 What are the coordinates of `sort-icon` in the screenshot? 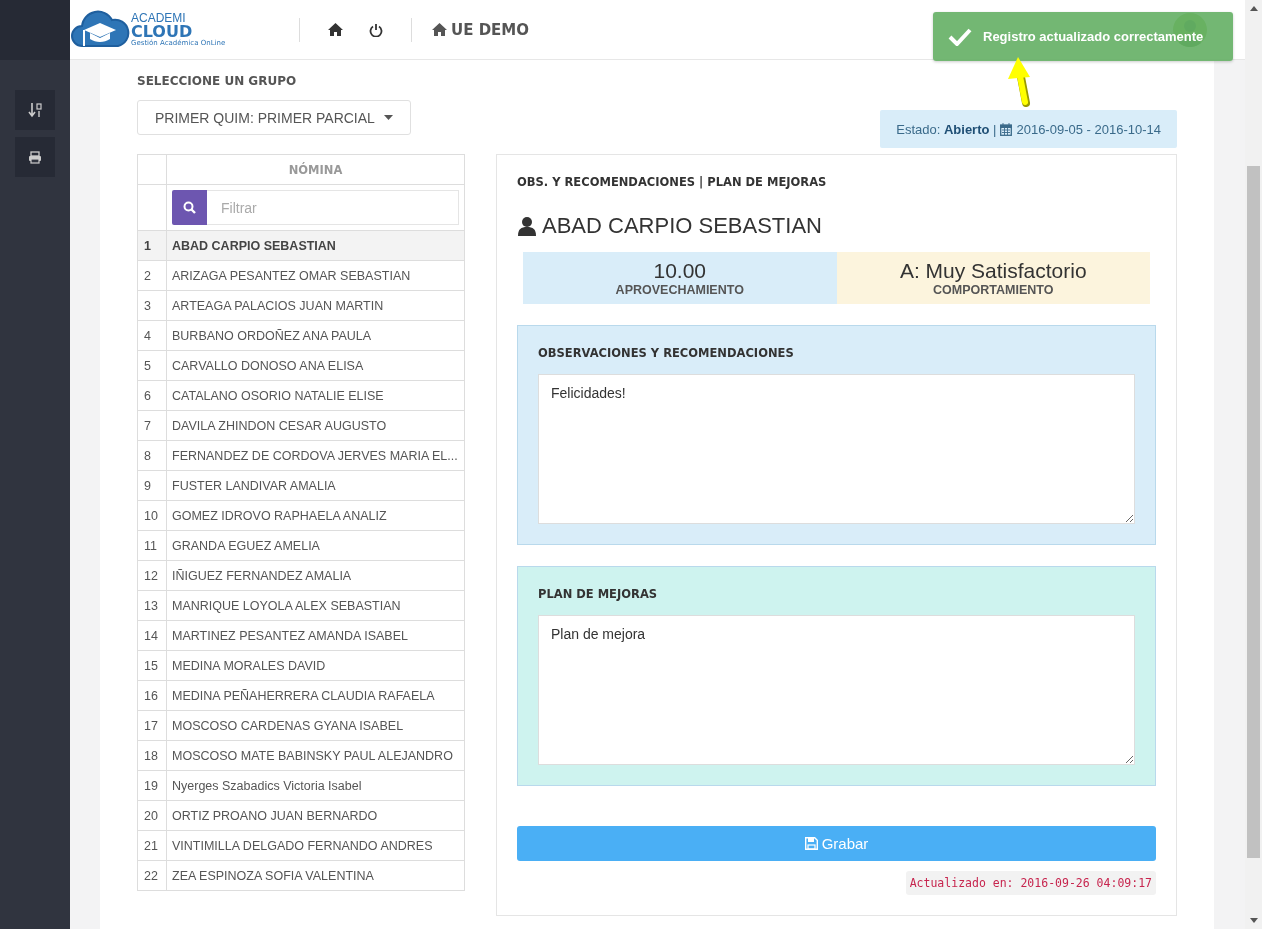 It's located at (35, 110).